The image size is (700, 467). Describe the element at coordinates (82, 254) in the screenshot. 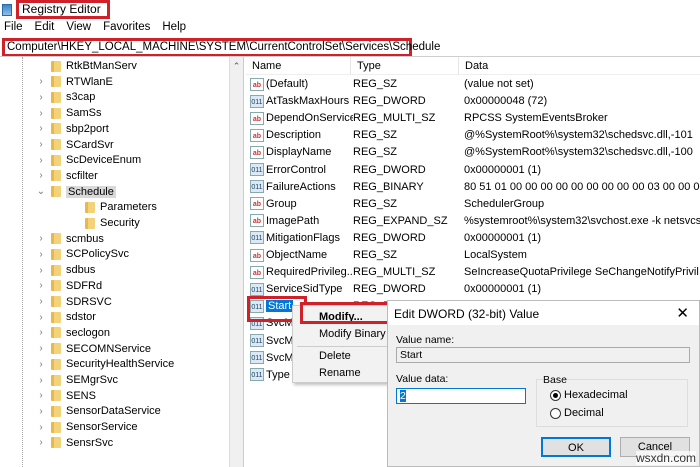

I see `tree-item: › SCPolicySvc` at that location.